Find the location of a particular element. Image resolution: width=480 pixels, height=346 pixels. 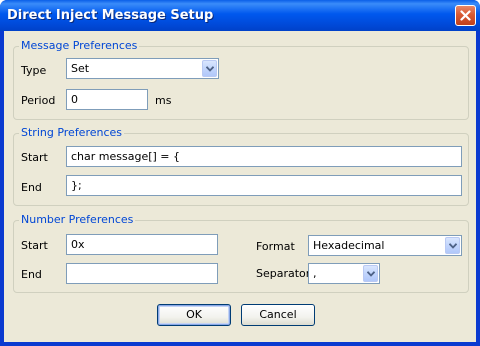

separator-dropdown-button is located at coordinates (370, 273).